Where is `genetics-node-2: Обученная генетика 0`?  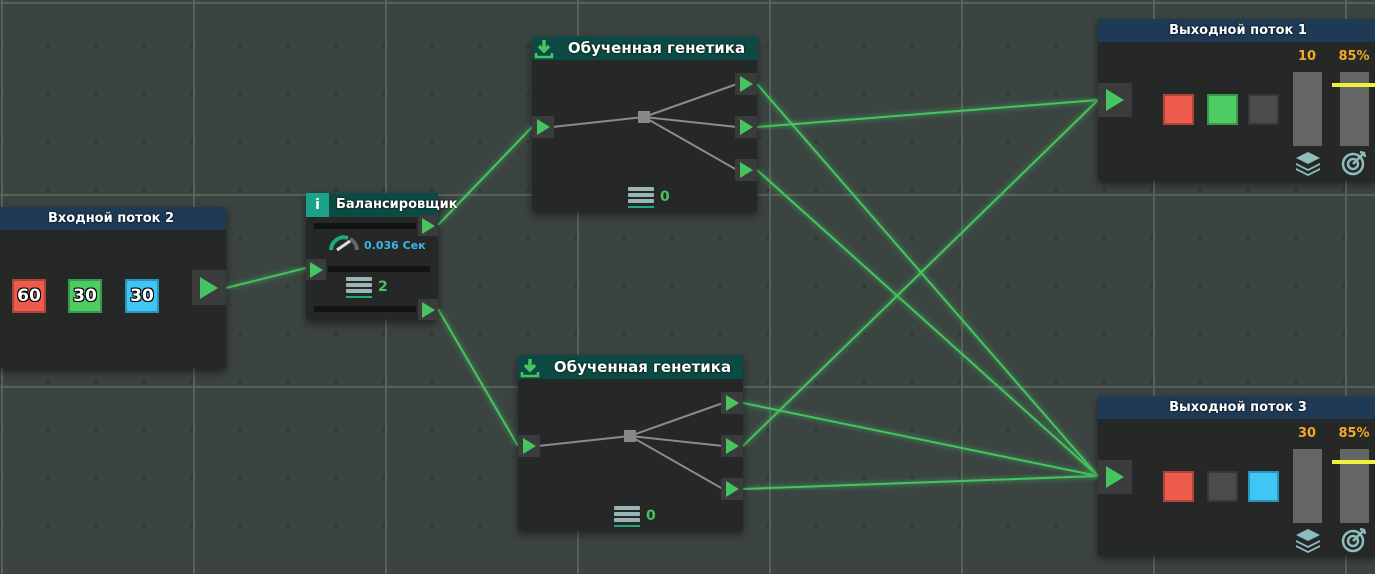 genetics-node-2: Обученная генетика 0 is located at coordinates (630, 442).